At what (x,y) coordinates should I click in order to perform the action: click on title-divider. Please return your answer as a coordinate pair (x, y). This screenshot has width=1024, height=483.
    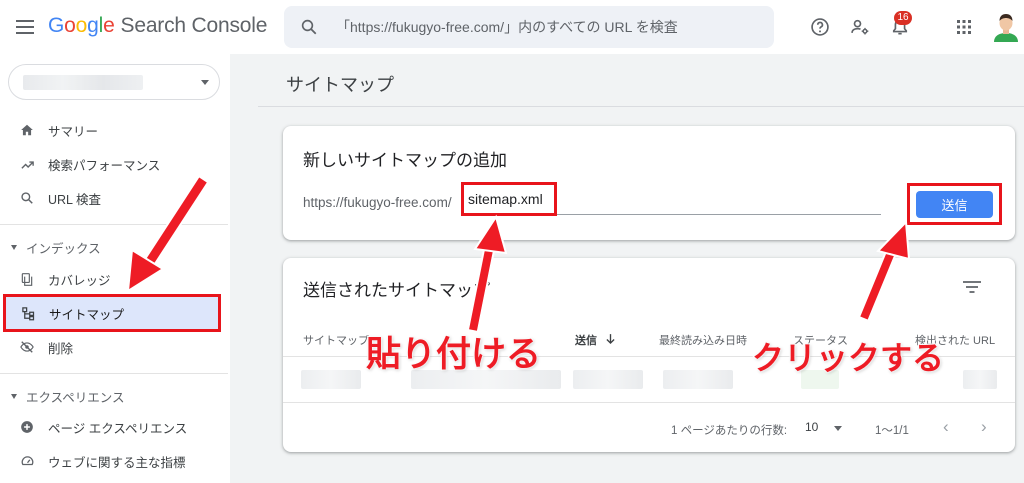
    Looking at the image, I should click on (641, 106).